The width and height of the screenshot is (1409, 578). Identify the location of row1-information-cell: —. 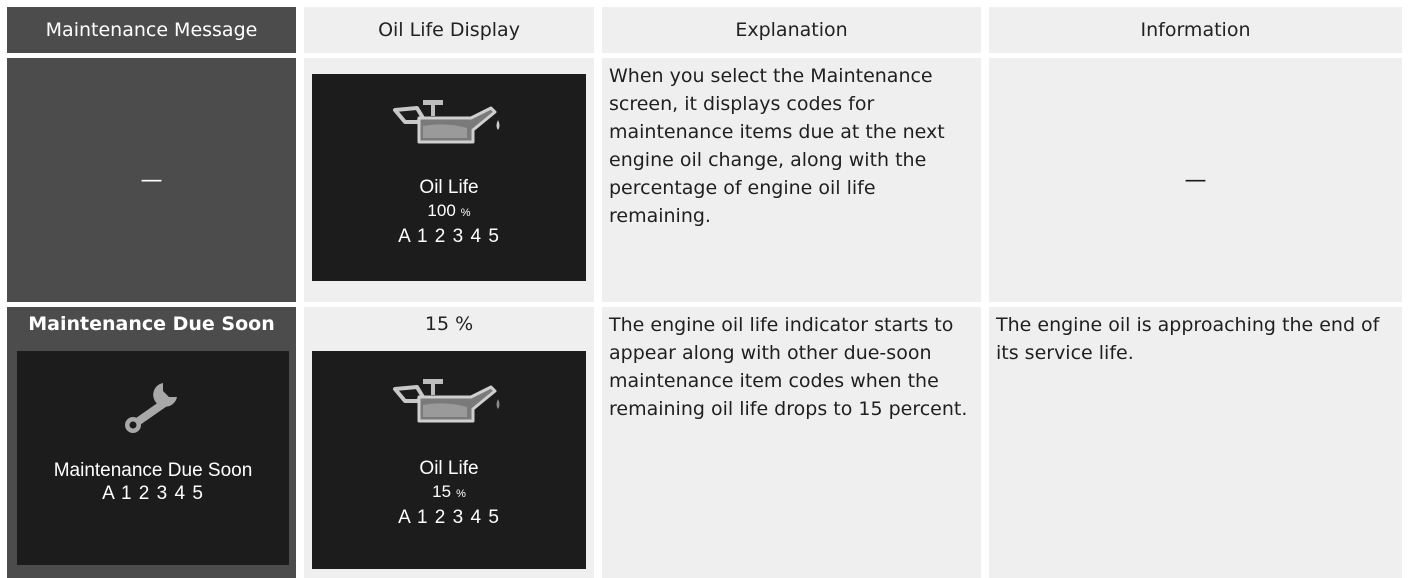
(1195, 180).